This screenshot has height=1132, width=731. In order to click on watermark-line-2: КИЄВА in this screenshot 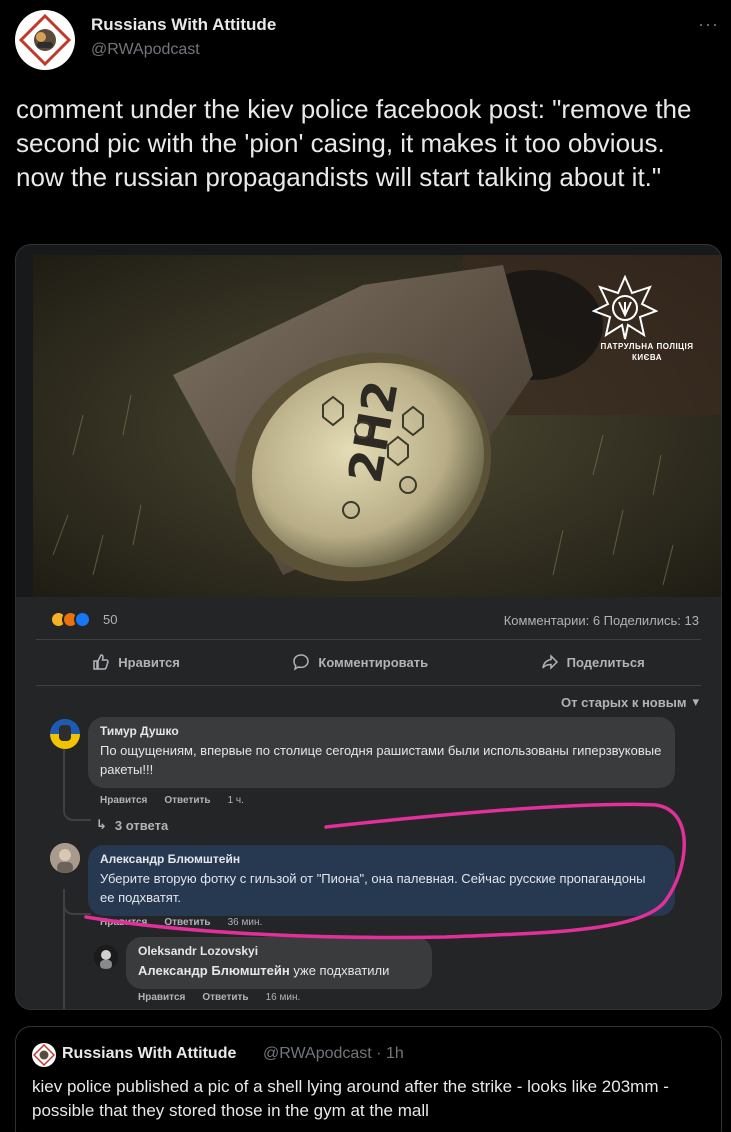, I will do `click(647, 357)`.